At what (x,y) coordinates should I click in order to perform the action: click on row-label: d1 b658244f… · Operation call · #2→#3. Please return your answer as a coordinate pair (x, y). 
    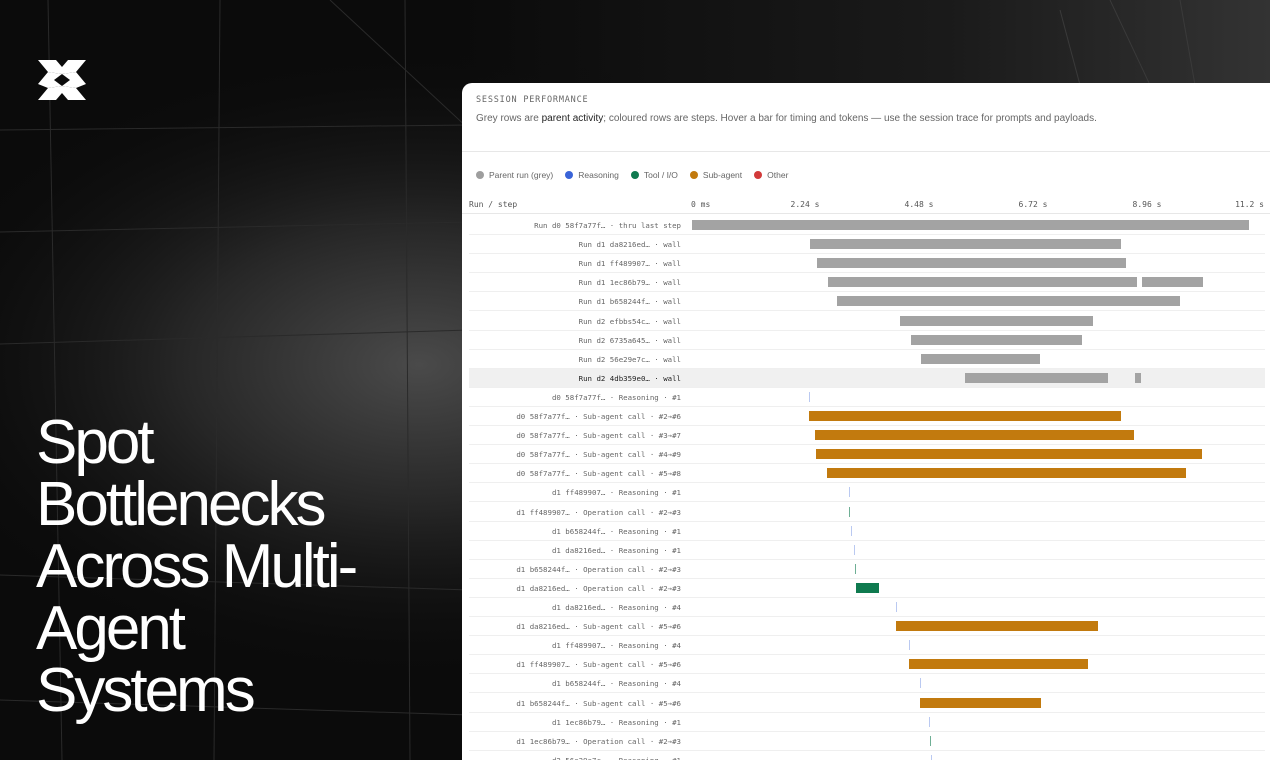
    Looking at the image, I should click on (598, 569).